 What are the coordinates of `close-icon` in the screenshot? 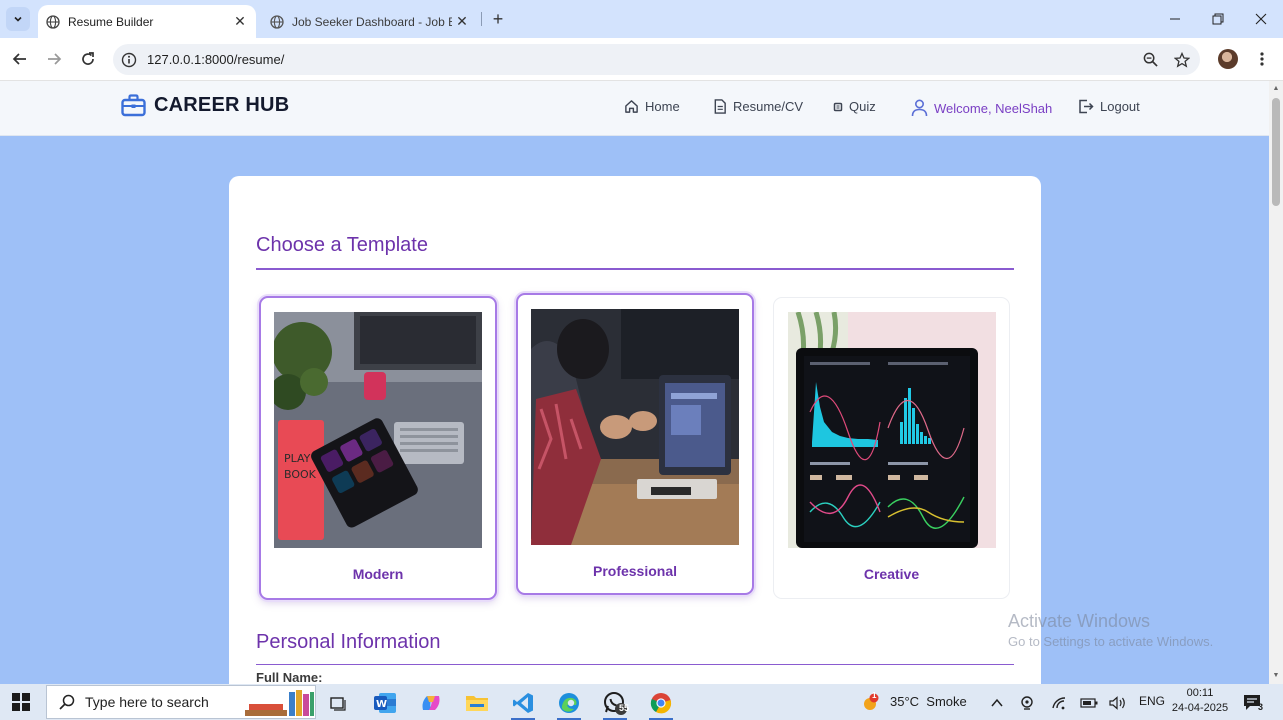 It's located at (1261, 19).